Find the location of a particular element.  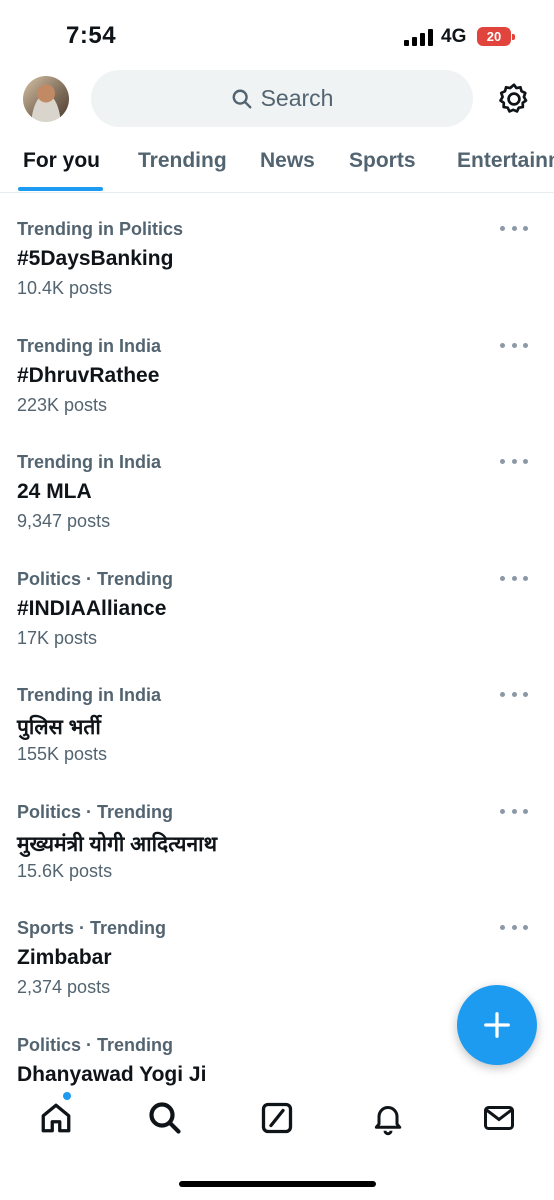

trend-name: मुख्यमंत्री योगी आदित्यनाथ is located at coordinates (117, 844).